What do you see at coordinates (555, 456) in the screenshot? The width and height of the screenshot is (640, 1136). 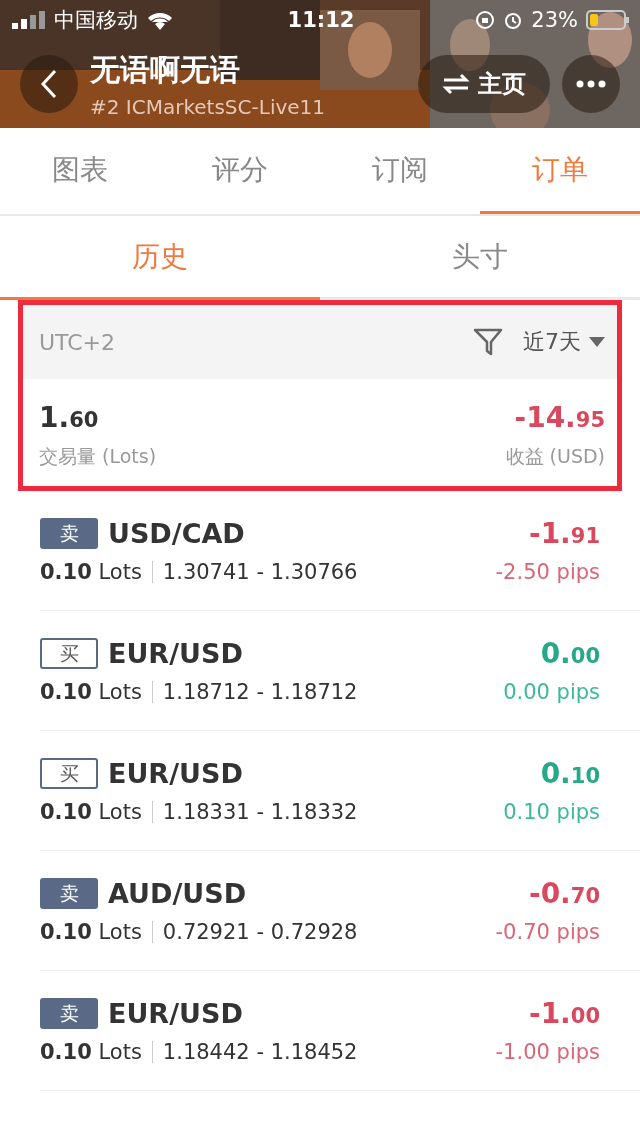 I see `profit-label: 收益 (USD)` at bounding box center [555, 456].